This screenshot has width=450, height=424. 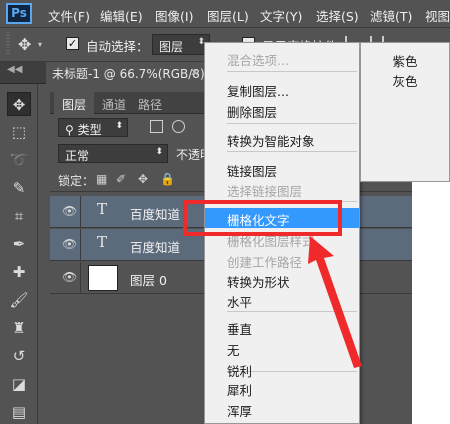 What do you see at coordinates (156, 126) in the screenshot?
I see `filter-pixel-icon` at bounding box center [156, 126].